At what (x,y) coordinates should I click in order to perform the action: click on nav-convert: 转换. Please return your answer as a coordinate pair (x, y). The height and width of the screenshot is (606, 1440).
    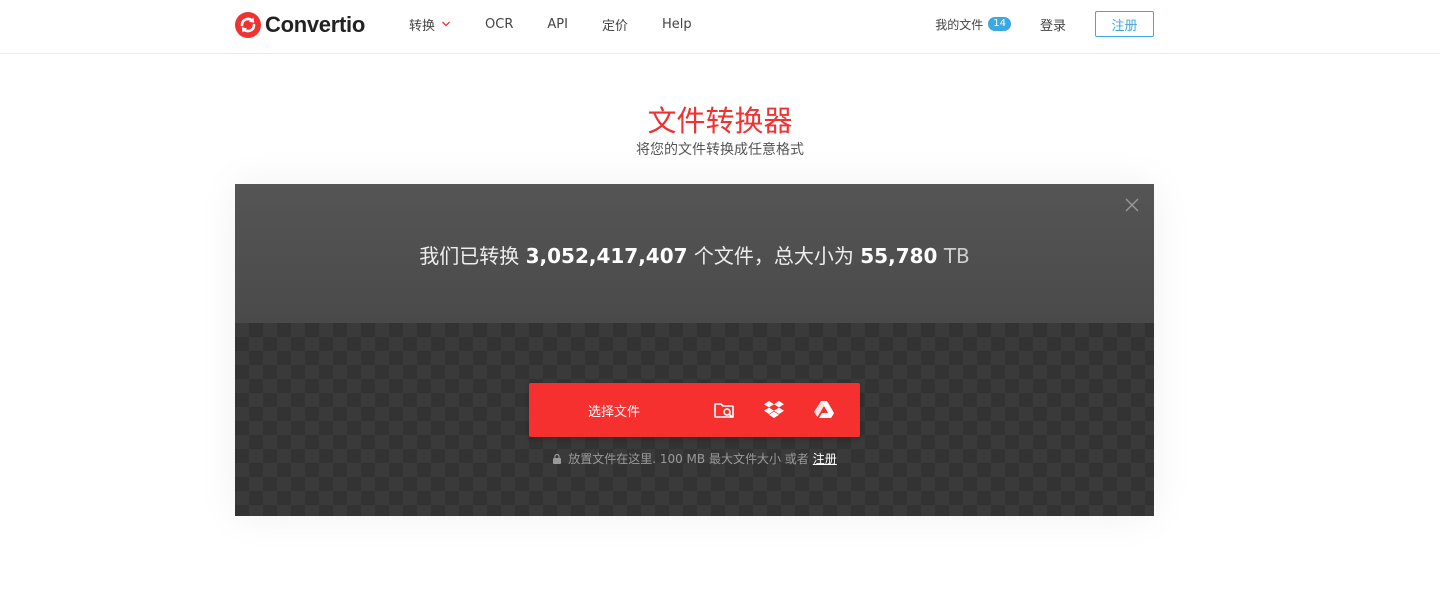
    Looking at the image, I should click on (430, 24).